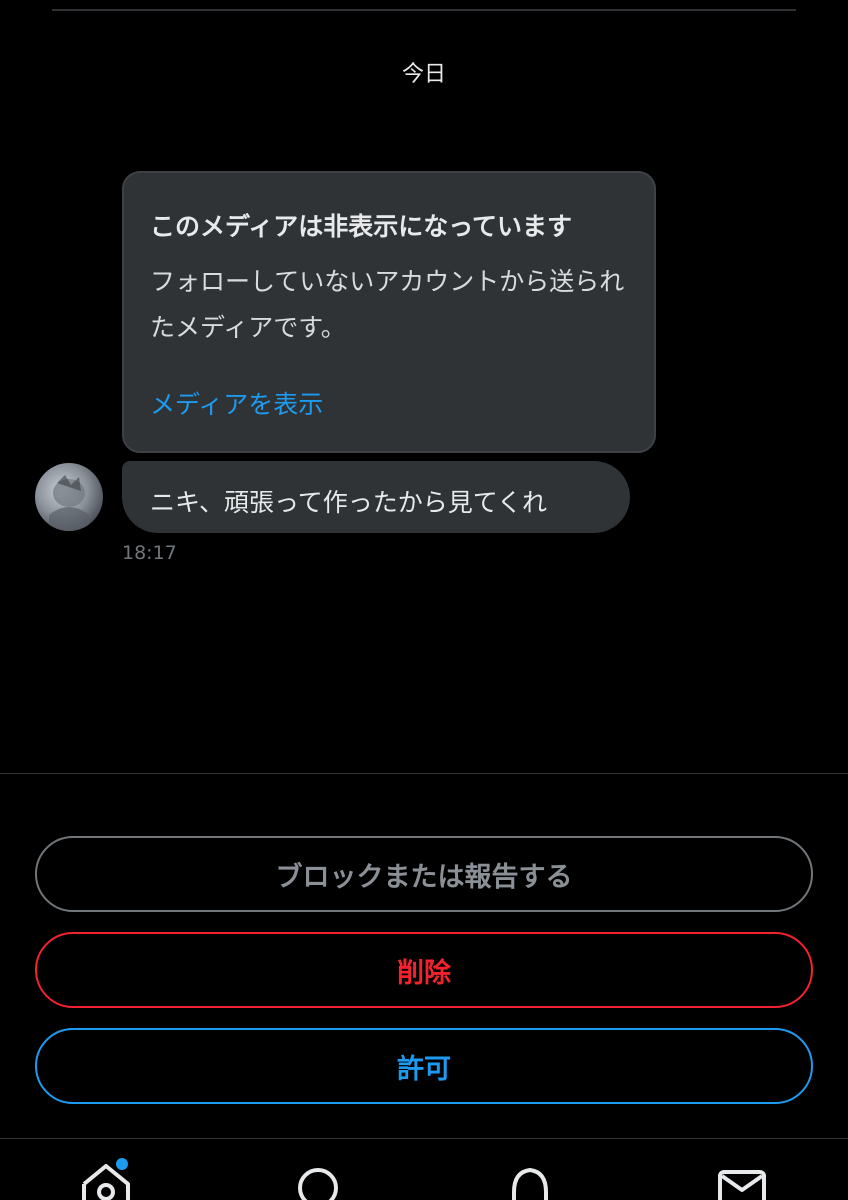  I want to click on avatar, so click(69, 497).